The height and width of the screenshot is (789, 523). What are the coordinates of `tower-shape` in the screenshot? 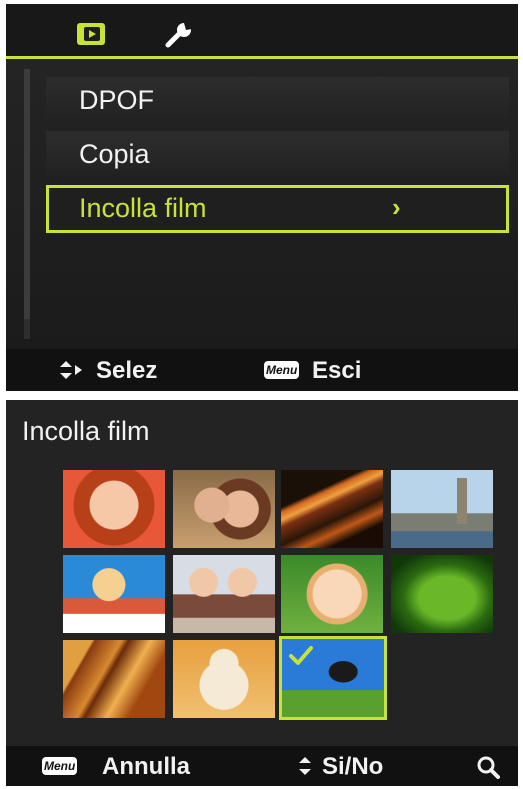 It's located at (462, 501).